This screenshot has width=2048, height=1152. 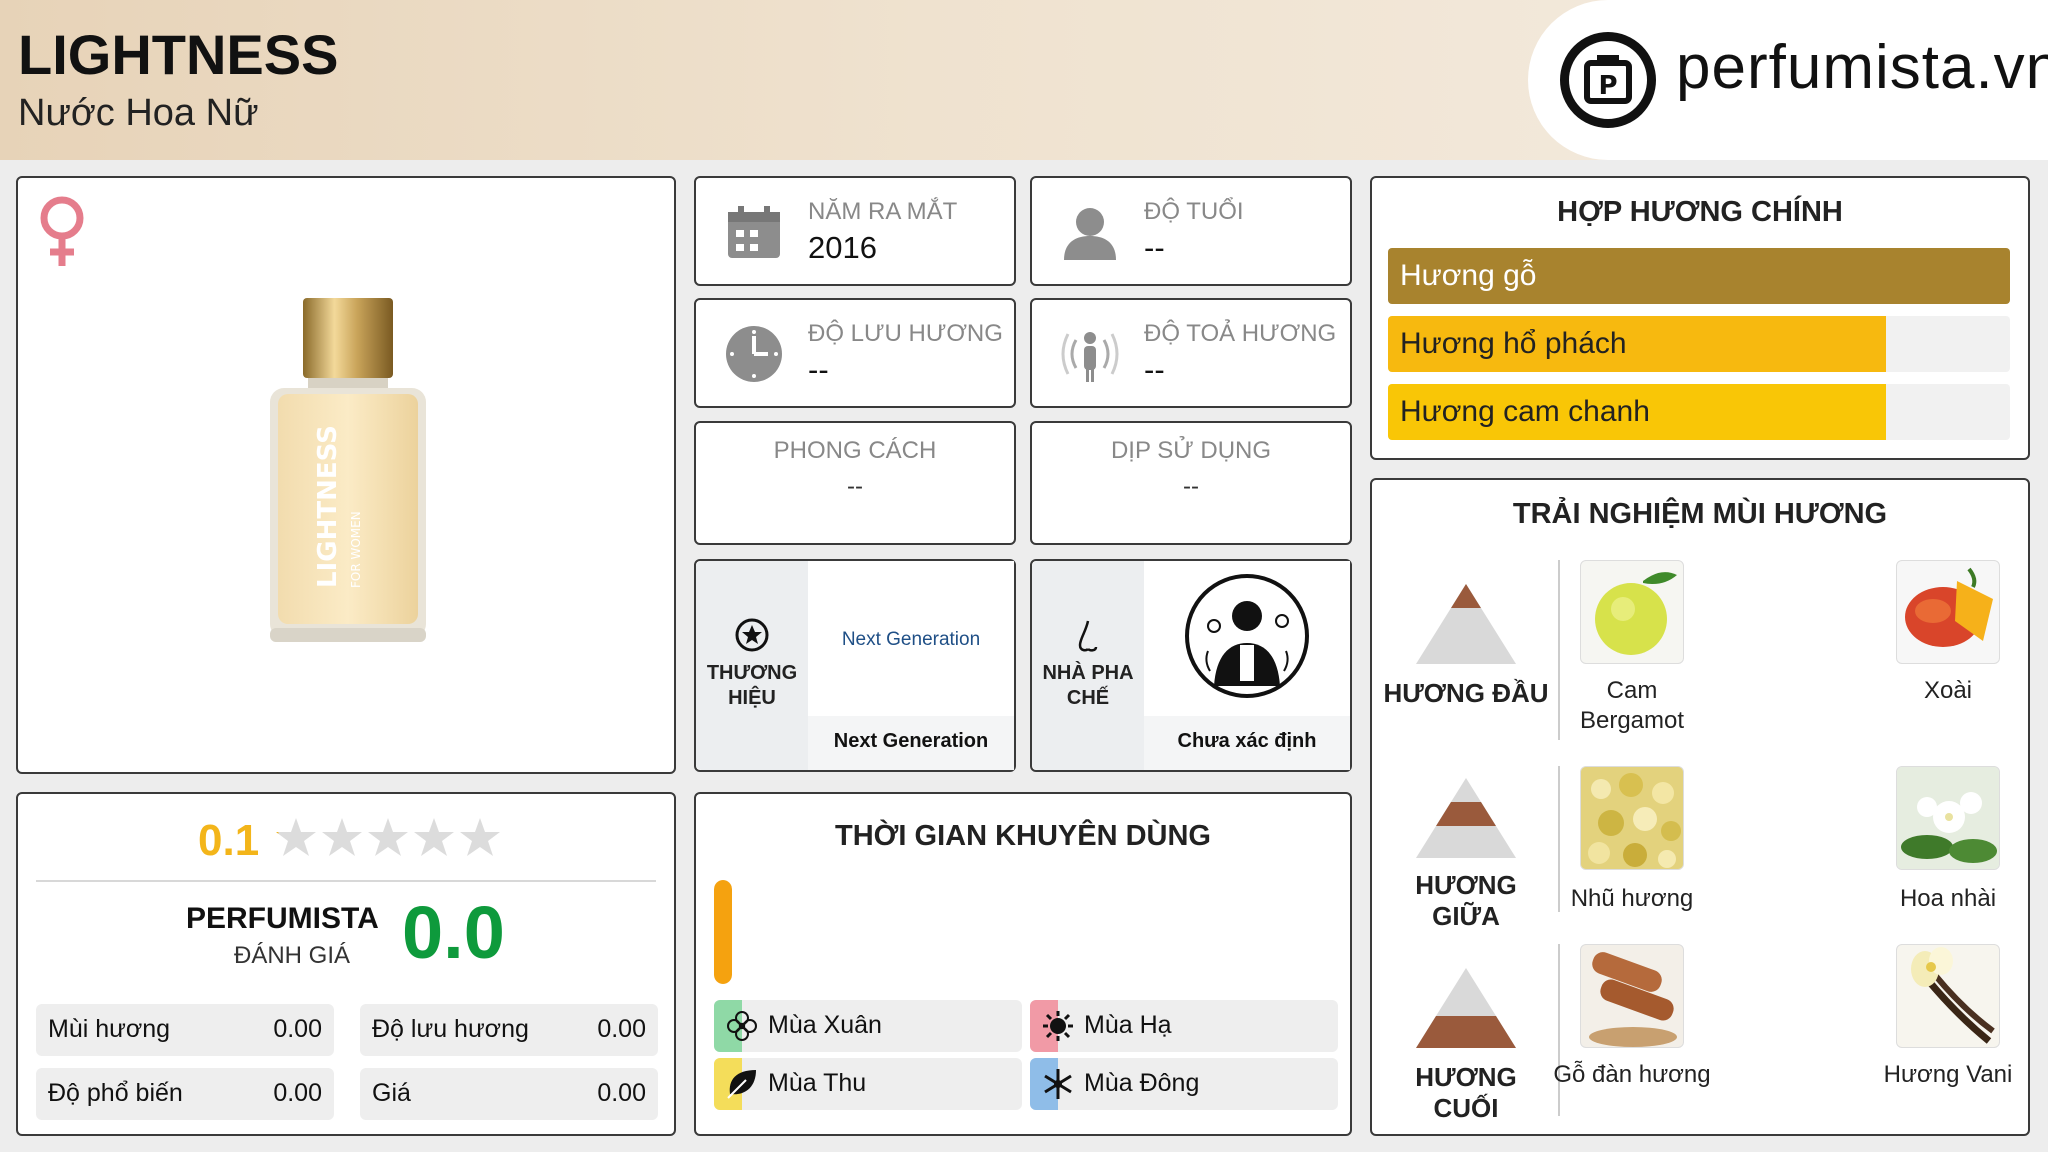 I want to click on sillage-value: --, so click(x=1154, y=369).